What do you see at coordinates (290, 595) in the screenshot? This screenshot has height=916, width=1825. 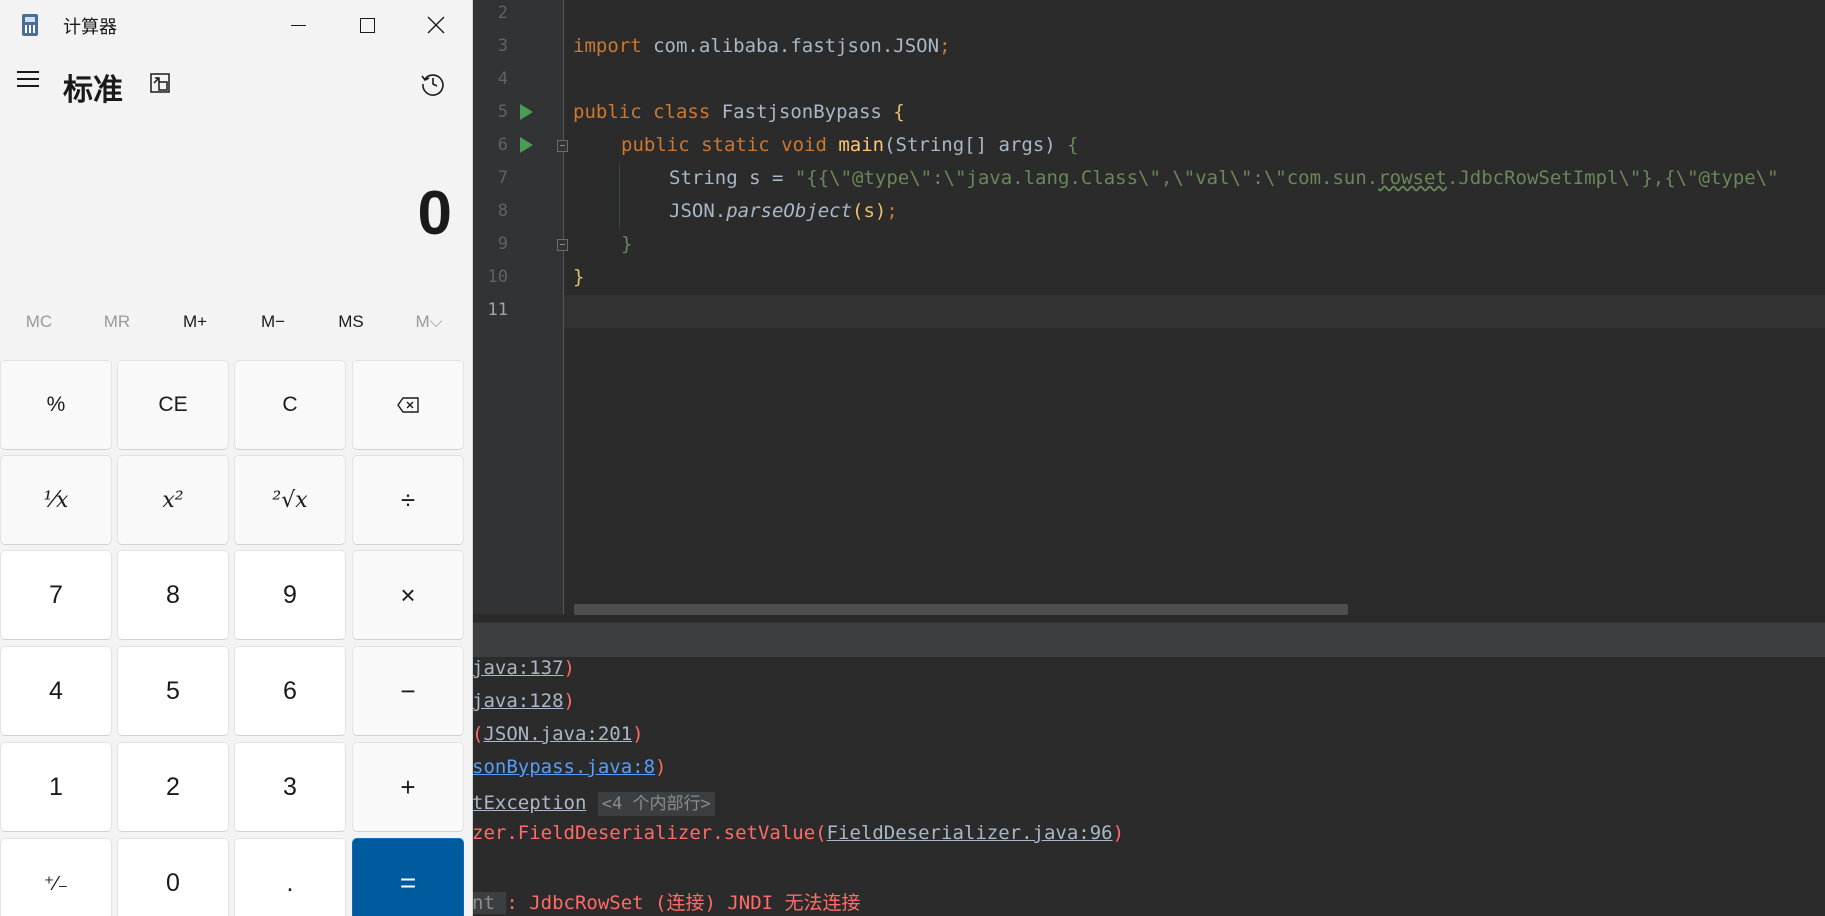 I see `digit-9-button: 9` at bounding box center [290, 595].